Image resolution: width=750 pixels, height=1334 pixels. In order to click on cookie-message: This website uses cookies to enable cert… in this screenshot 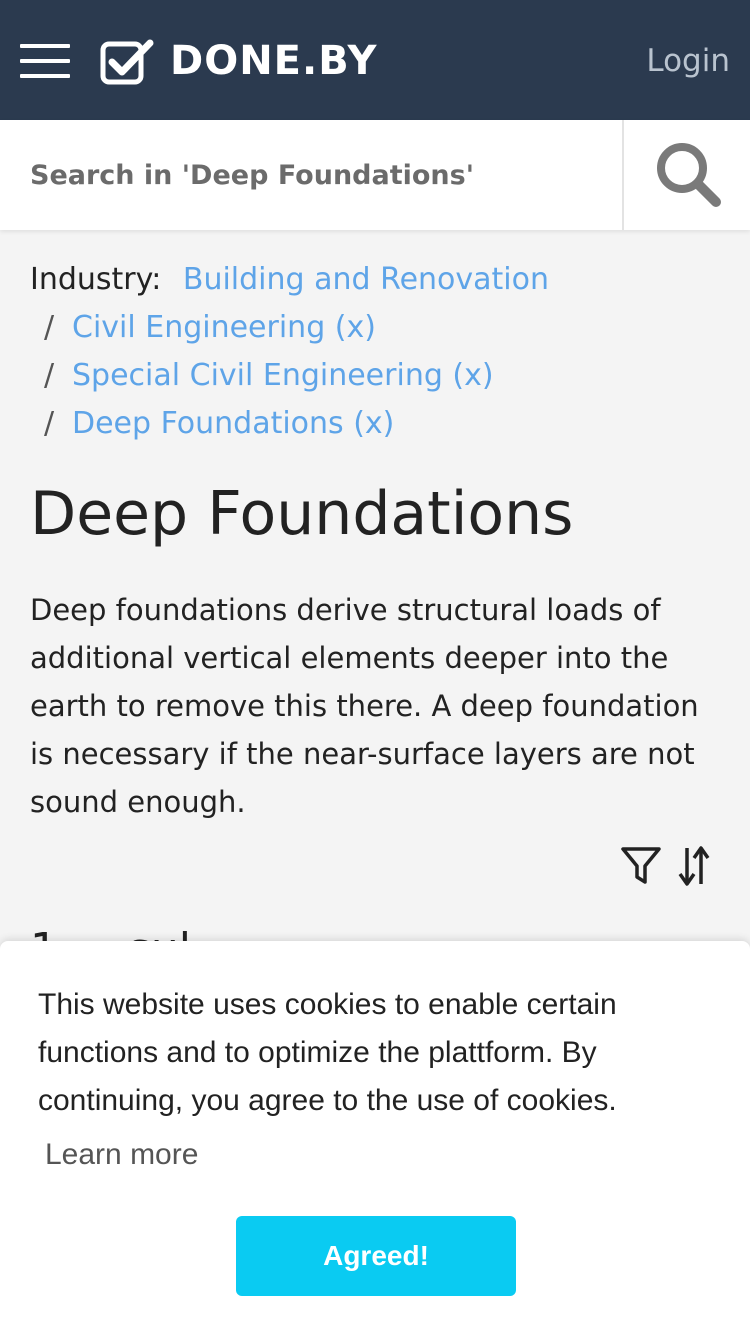, I will do `click(327, 1052)`.